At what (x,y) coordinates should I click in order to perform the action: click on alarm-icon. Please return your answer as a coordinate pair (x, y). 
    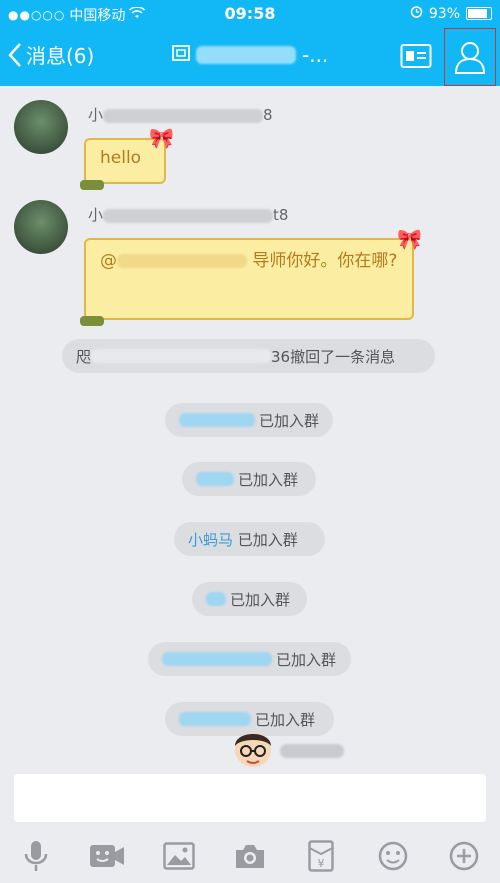
    Looking at the image, I should click on (416, 13).